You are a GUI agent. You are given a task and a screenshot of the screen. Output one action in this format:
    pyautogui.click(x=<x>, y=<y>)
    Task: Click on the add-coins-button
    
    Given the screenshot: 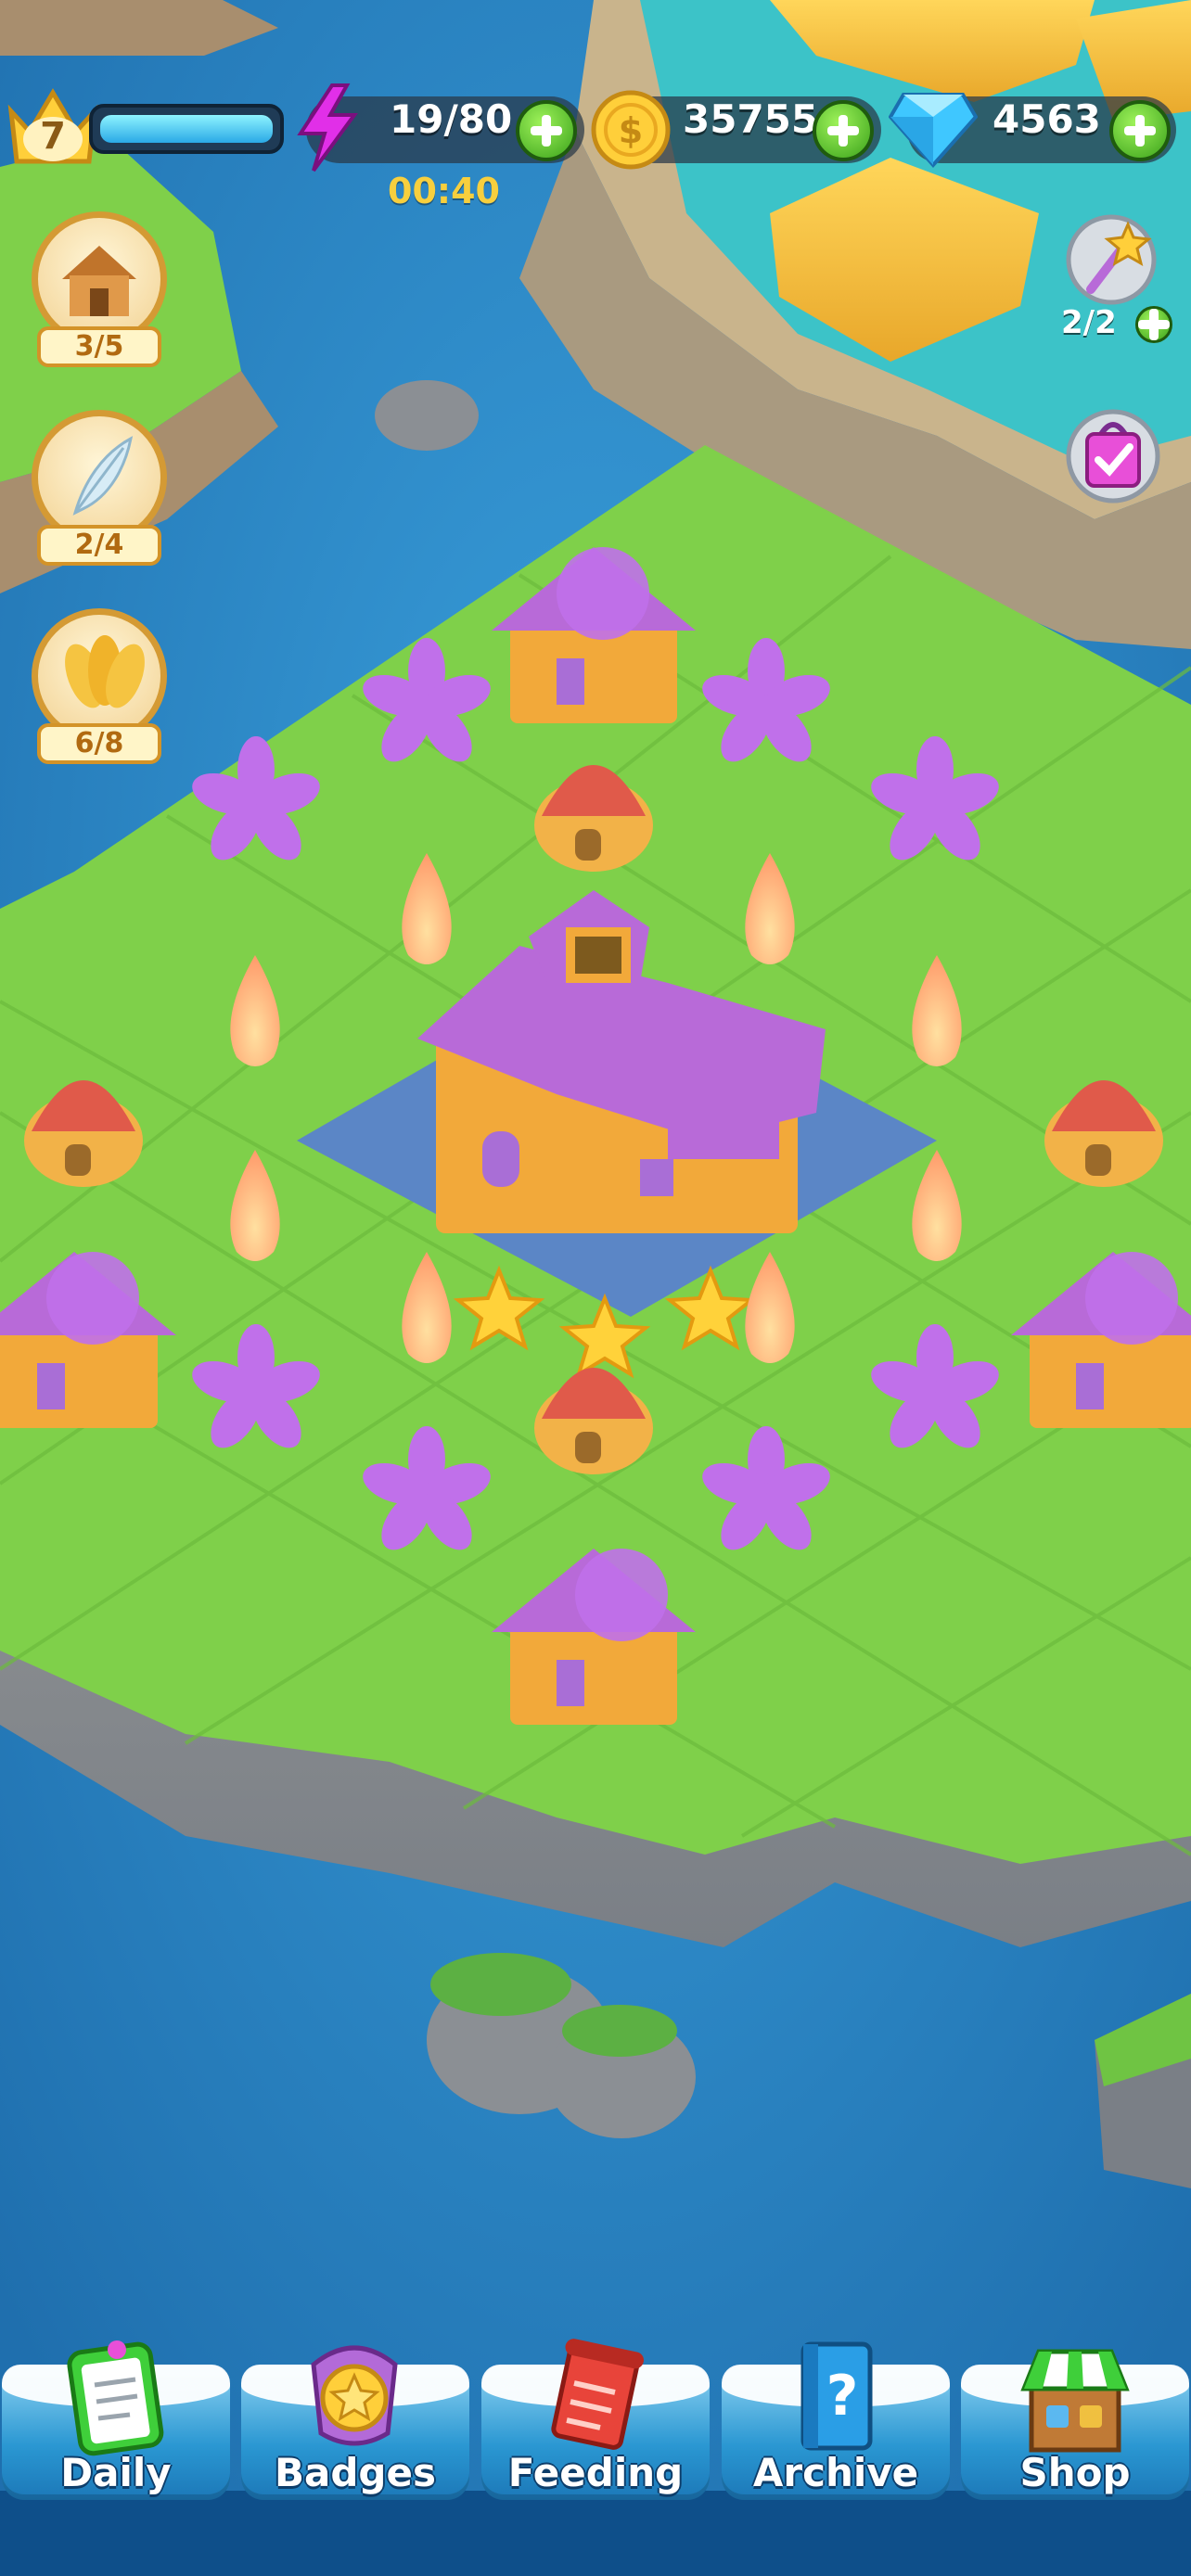 What is the action you would take?
    pyautogui.click(x=843, y=130)
    